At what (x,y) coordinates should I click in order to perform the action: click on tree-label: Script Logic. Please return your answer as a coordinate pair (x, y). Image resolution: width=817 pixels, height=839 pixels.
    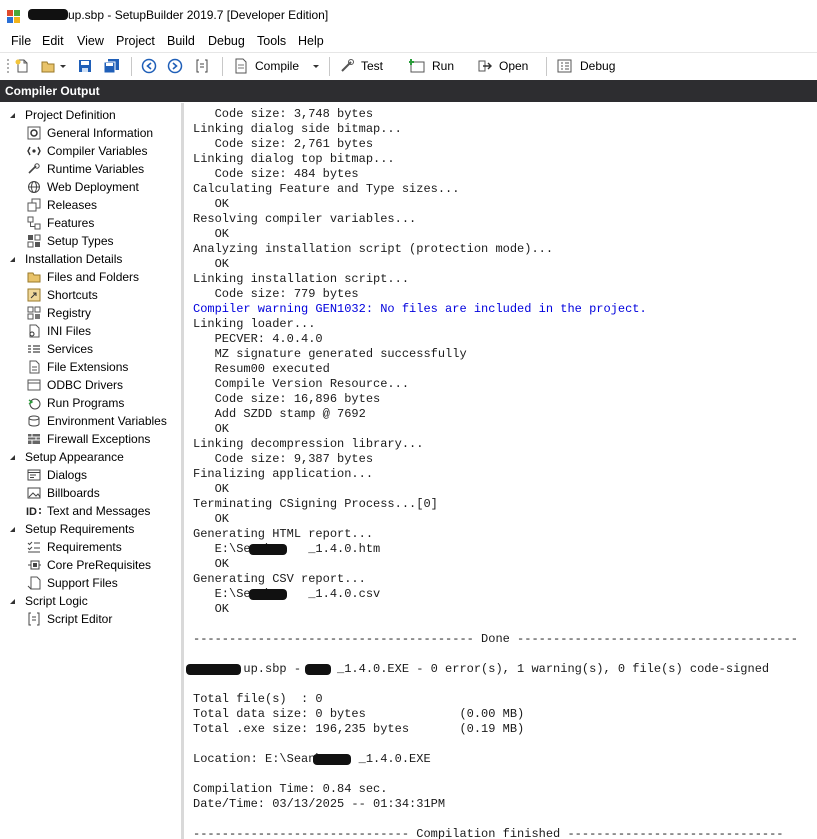
    Looking at the image, I should click on (56, 601).